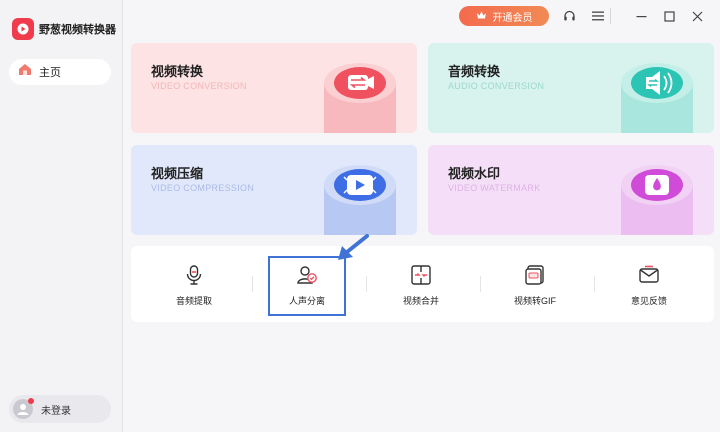 This screenshot has height=432, width=720. Describe the element at coordinates (360, 98) in the screenshot. I see `video-convert-icon` at that location.